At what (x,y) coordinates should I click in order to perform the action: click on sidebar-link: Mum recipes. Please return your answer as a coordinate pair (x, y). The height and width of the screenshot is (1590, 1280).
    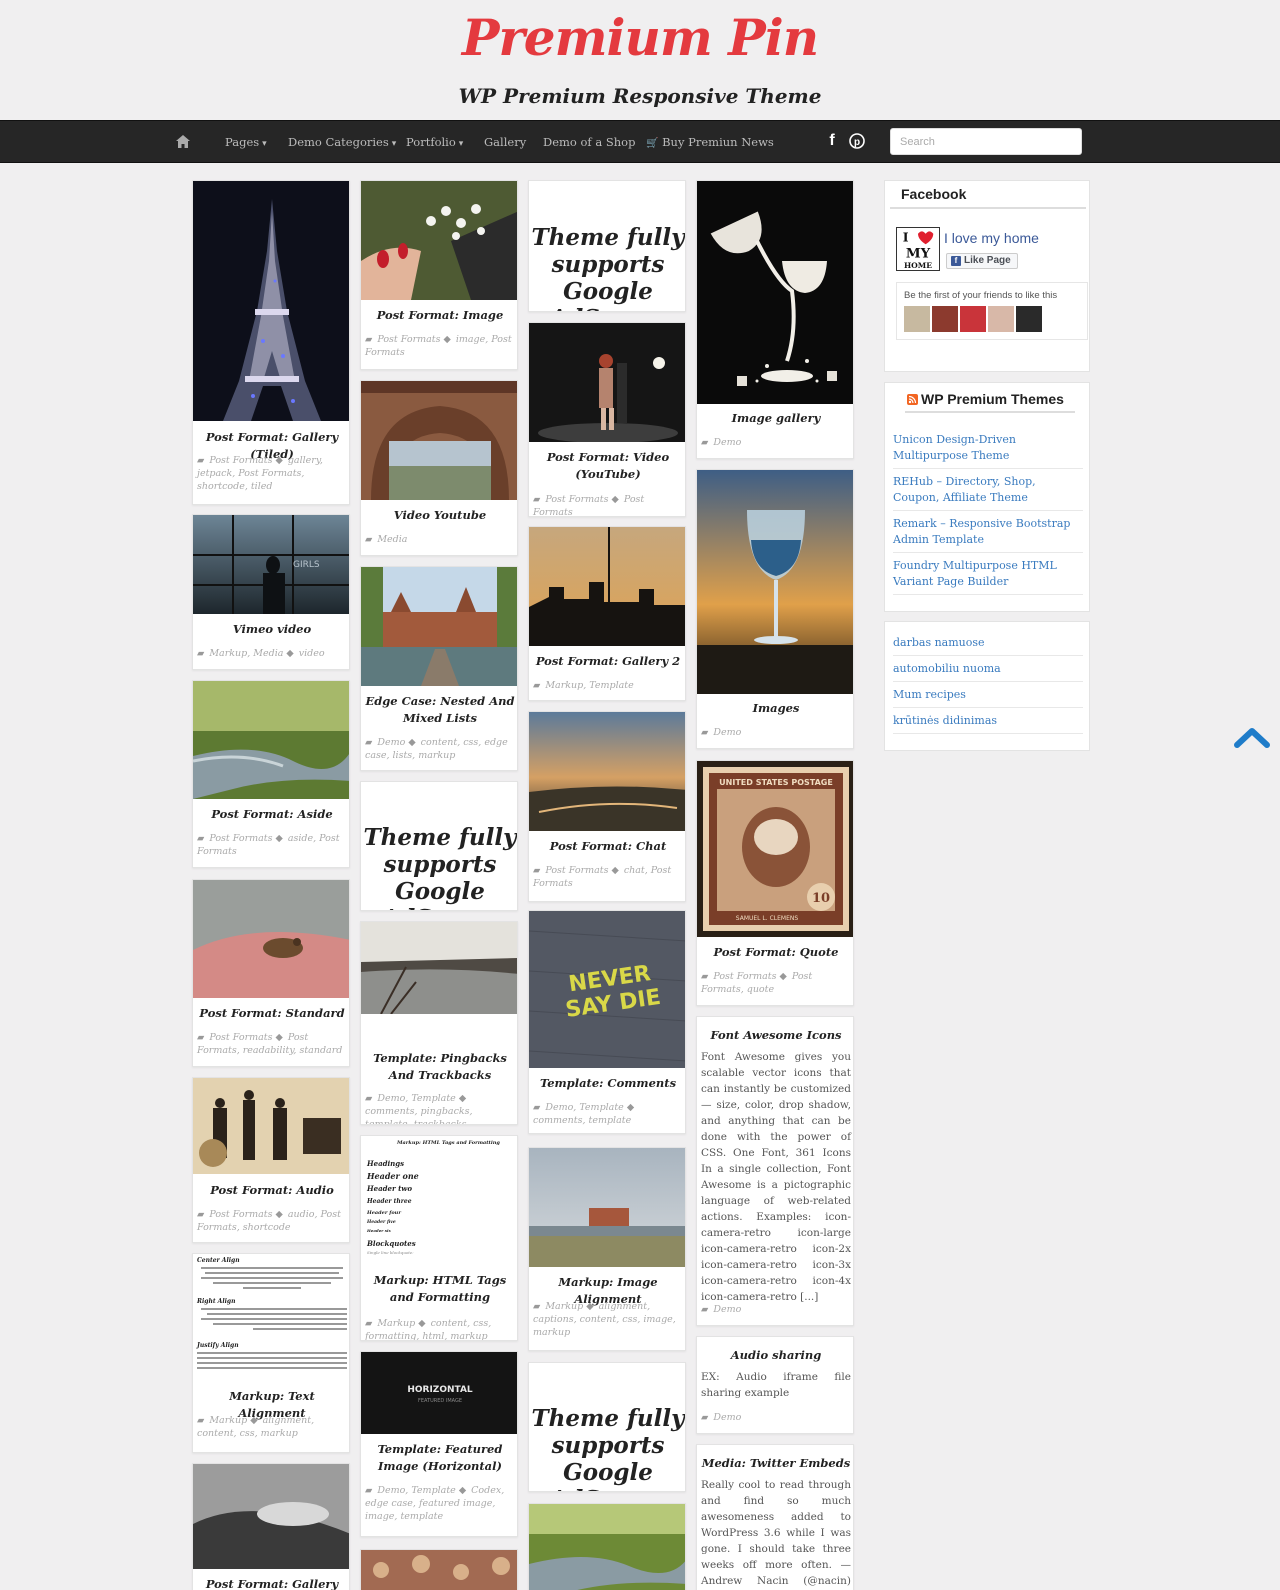
    Looking at the image, I should click on (988, 695).